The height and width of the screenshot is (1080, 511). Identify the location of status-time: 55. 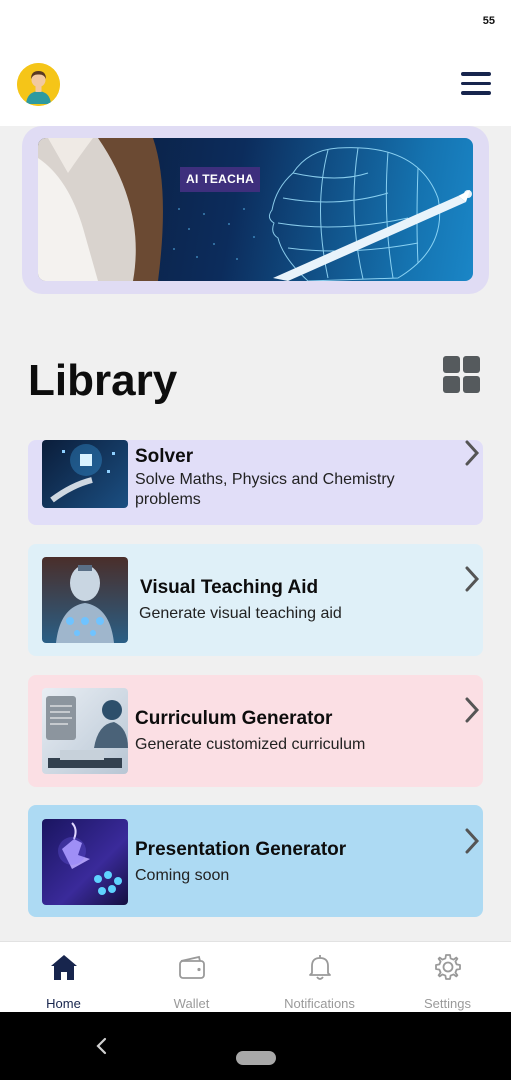
(488, 21).